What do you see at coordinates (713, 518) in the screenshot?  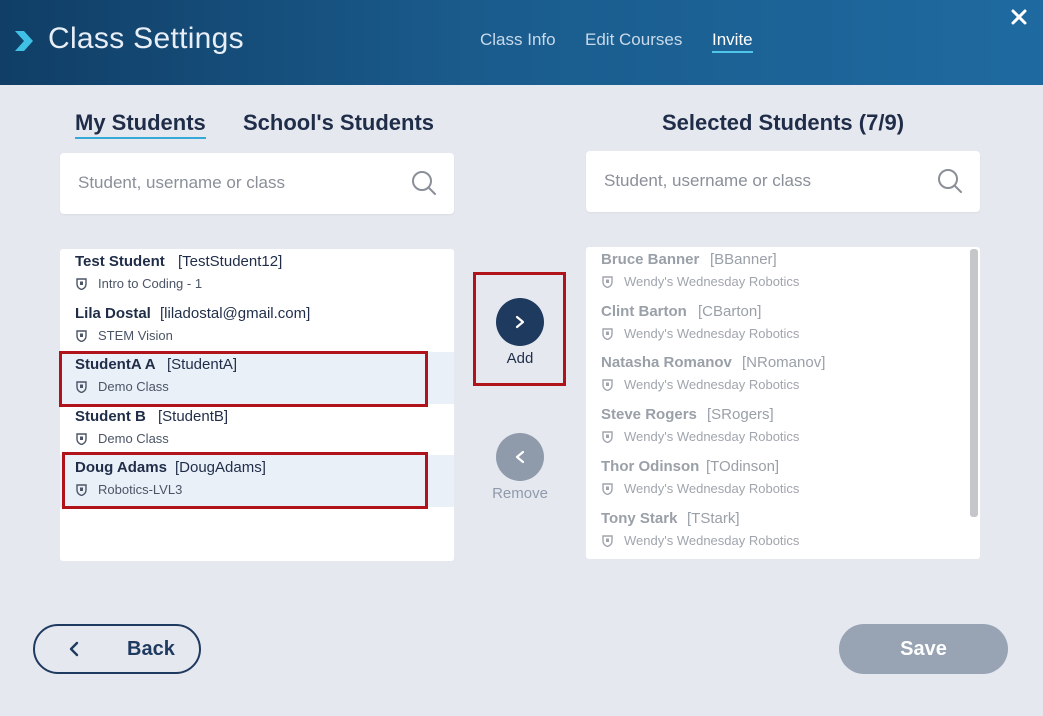 I see `student-username: [TStark]` at bounding box center [713, 518].